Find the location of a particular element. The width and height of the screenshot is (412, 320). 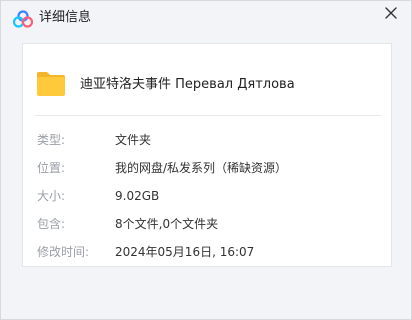

detail-label: 包含: is located at coordinates (51, 224).